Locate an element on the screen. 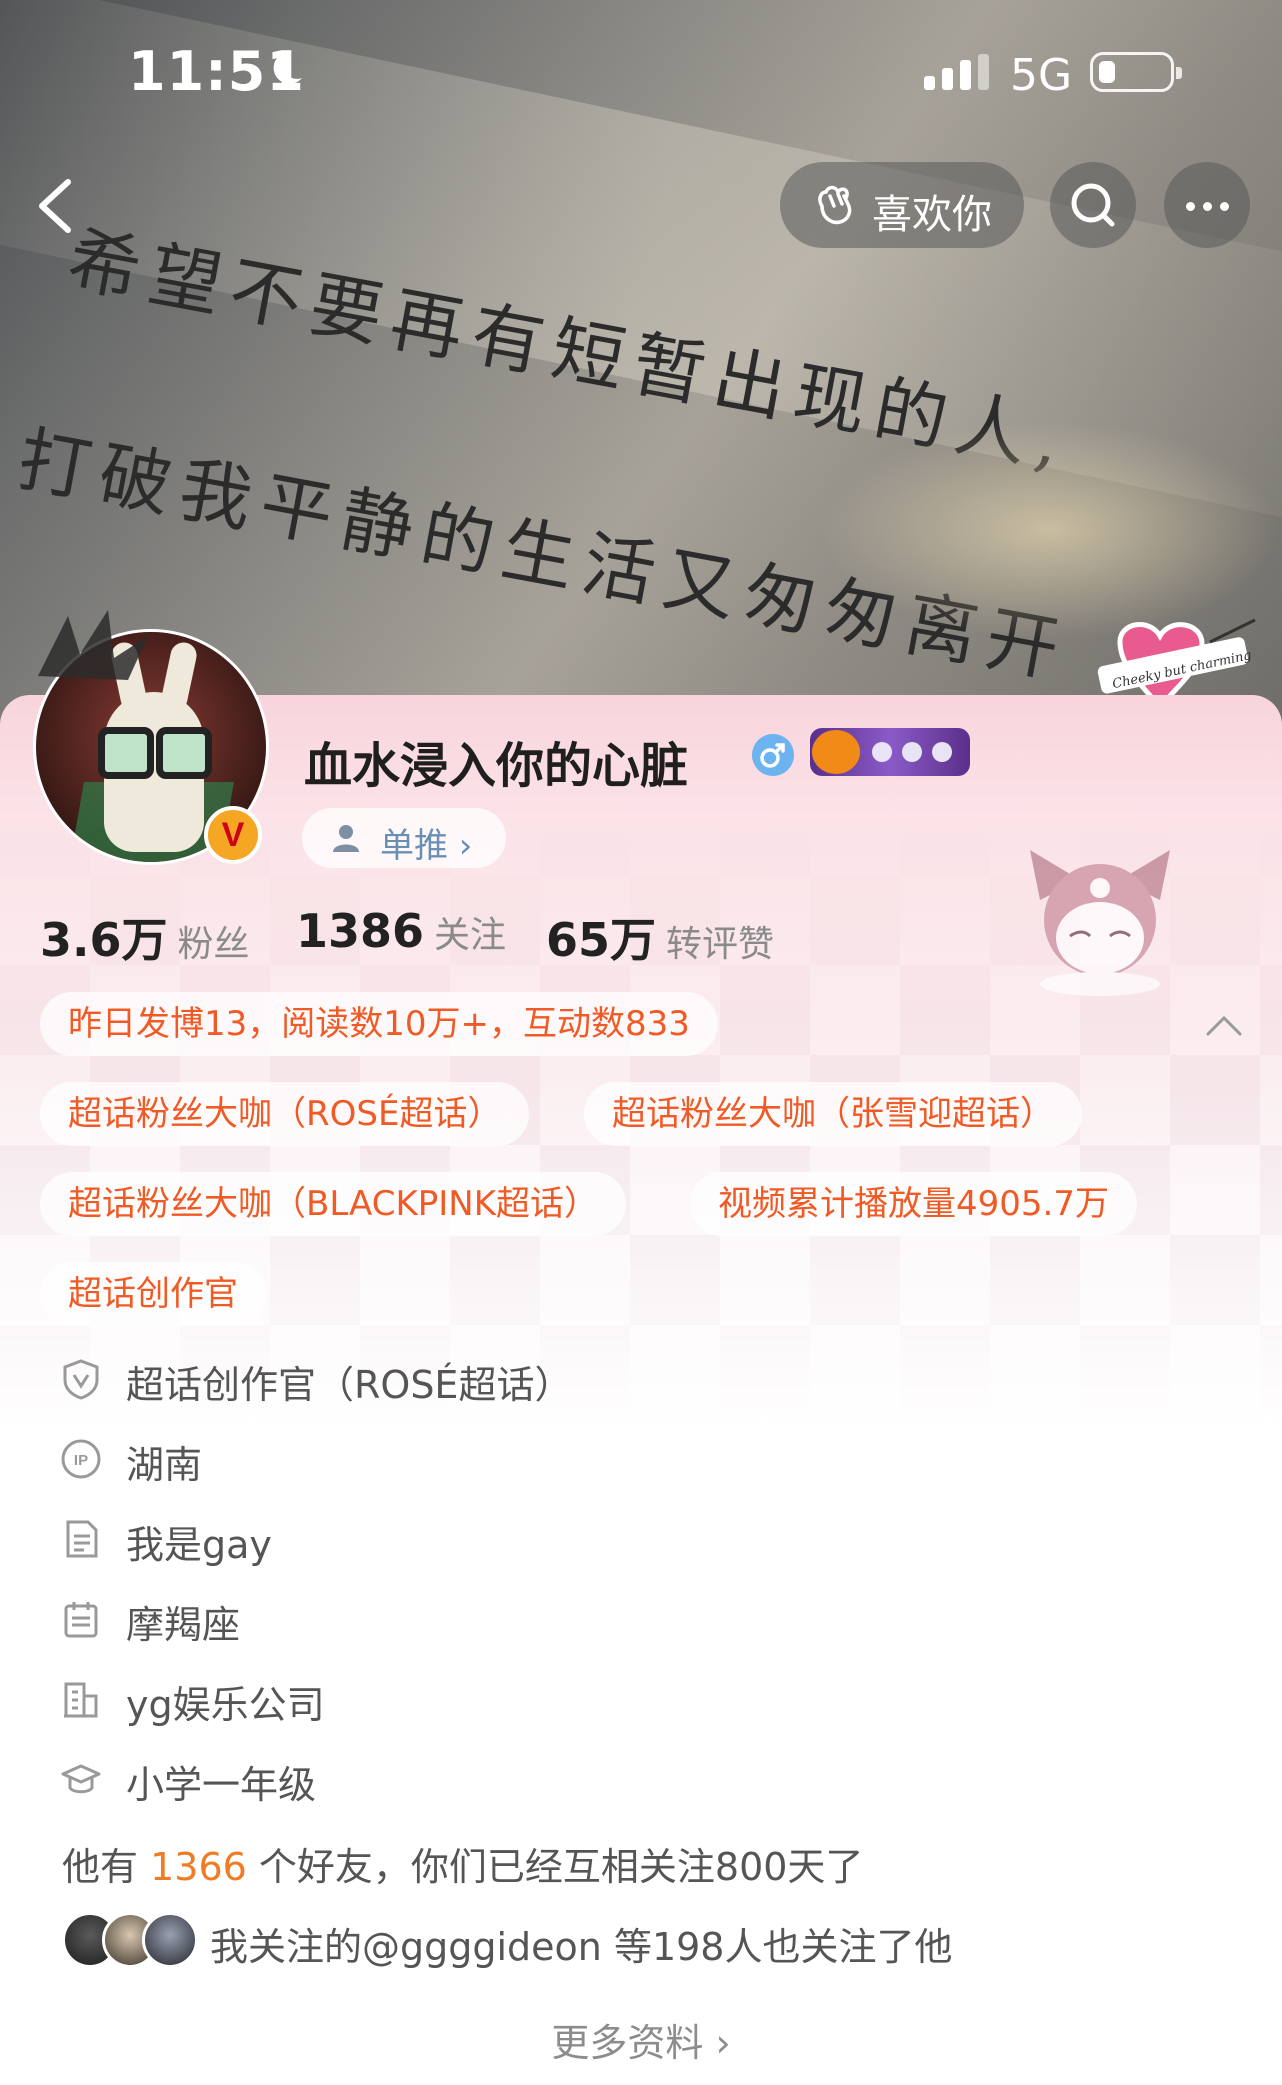 This screenshot has width=1282, height=2085. ip-icon: IP is located at coordinates (81, 1459).